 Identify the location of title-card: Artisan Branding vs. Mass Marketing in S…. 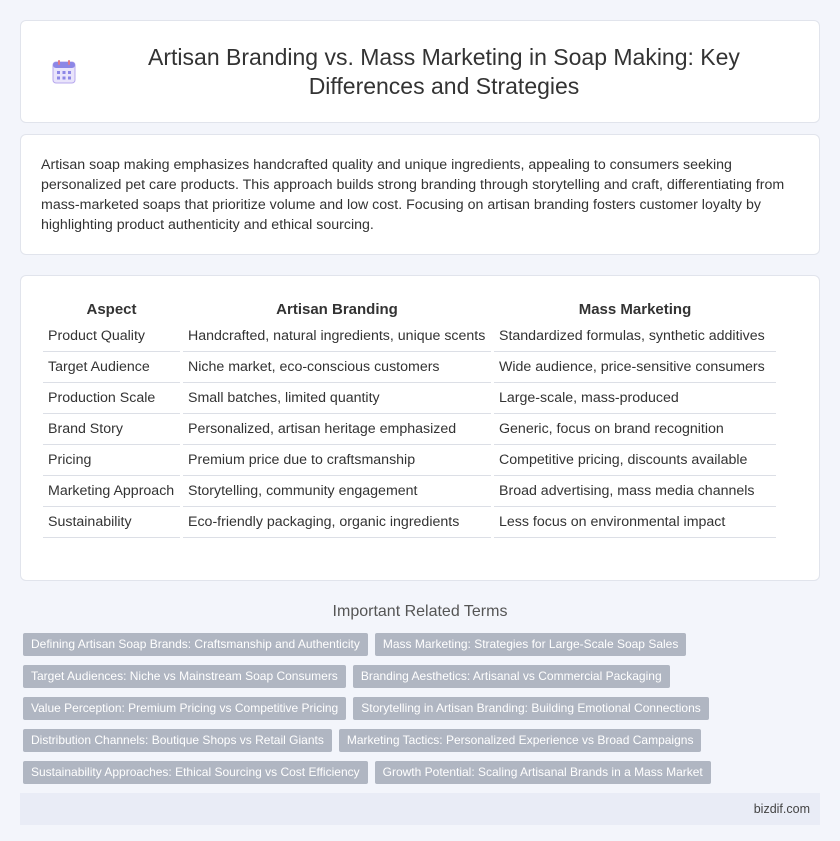
(420, 71).